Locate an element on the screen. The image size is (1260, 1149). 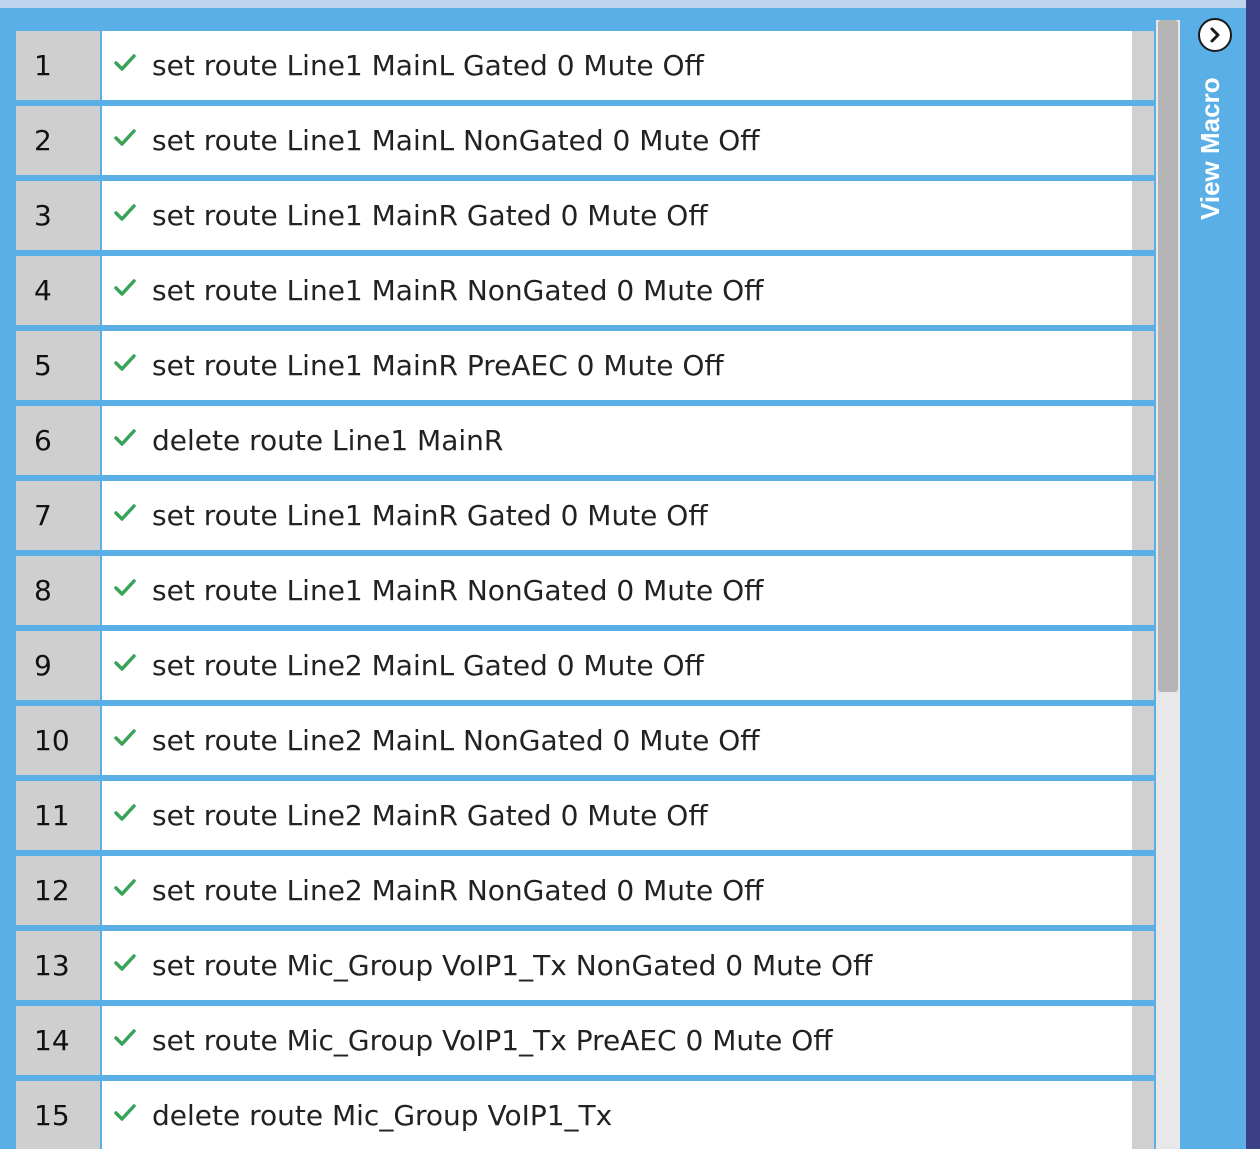
row-number: 9 is located at coordinates (58, 665).